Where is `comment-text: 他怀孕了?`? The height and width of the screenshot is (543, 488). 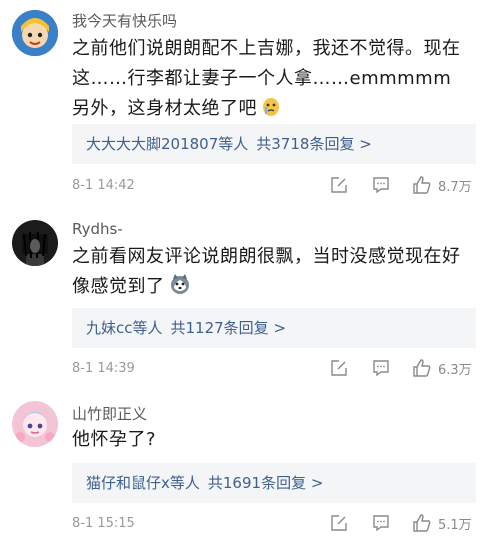 comment-text: 他怀孕了? is located at coordinates (269, 440).